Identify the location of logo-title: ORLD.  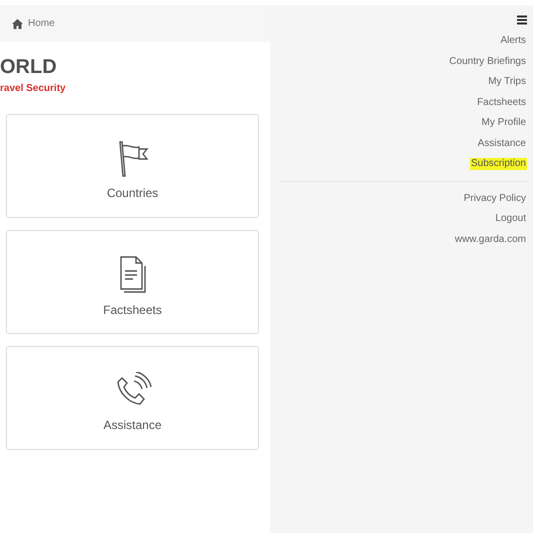
(29, 67).